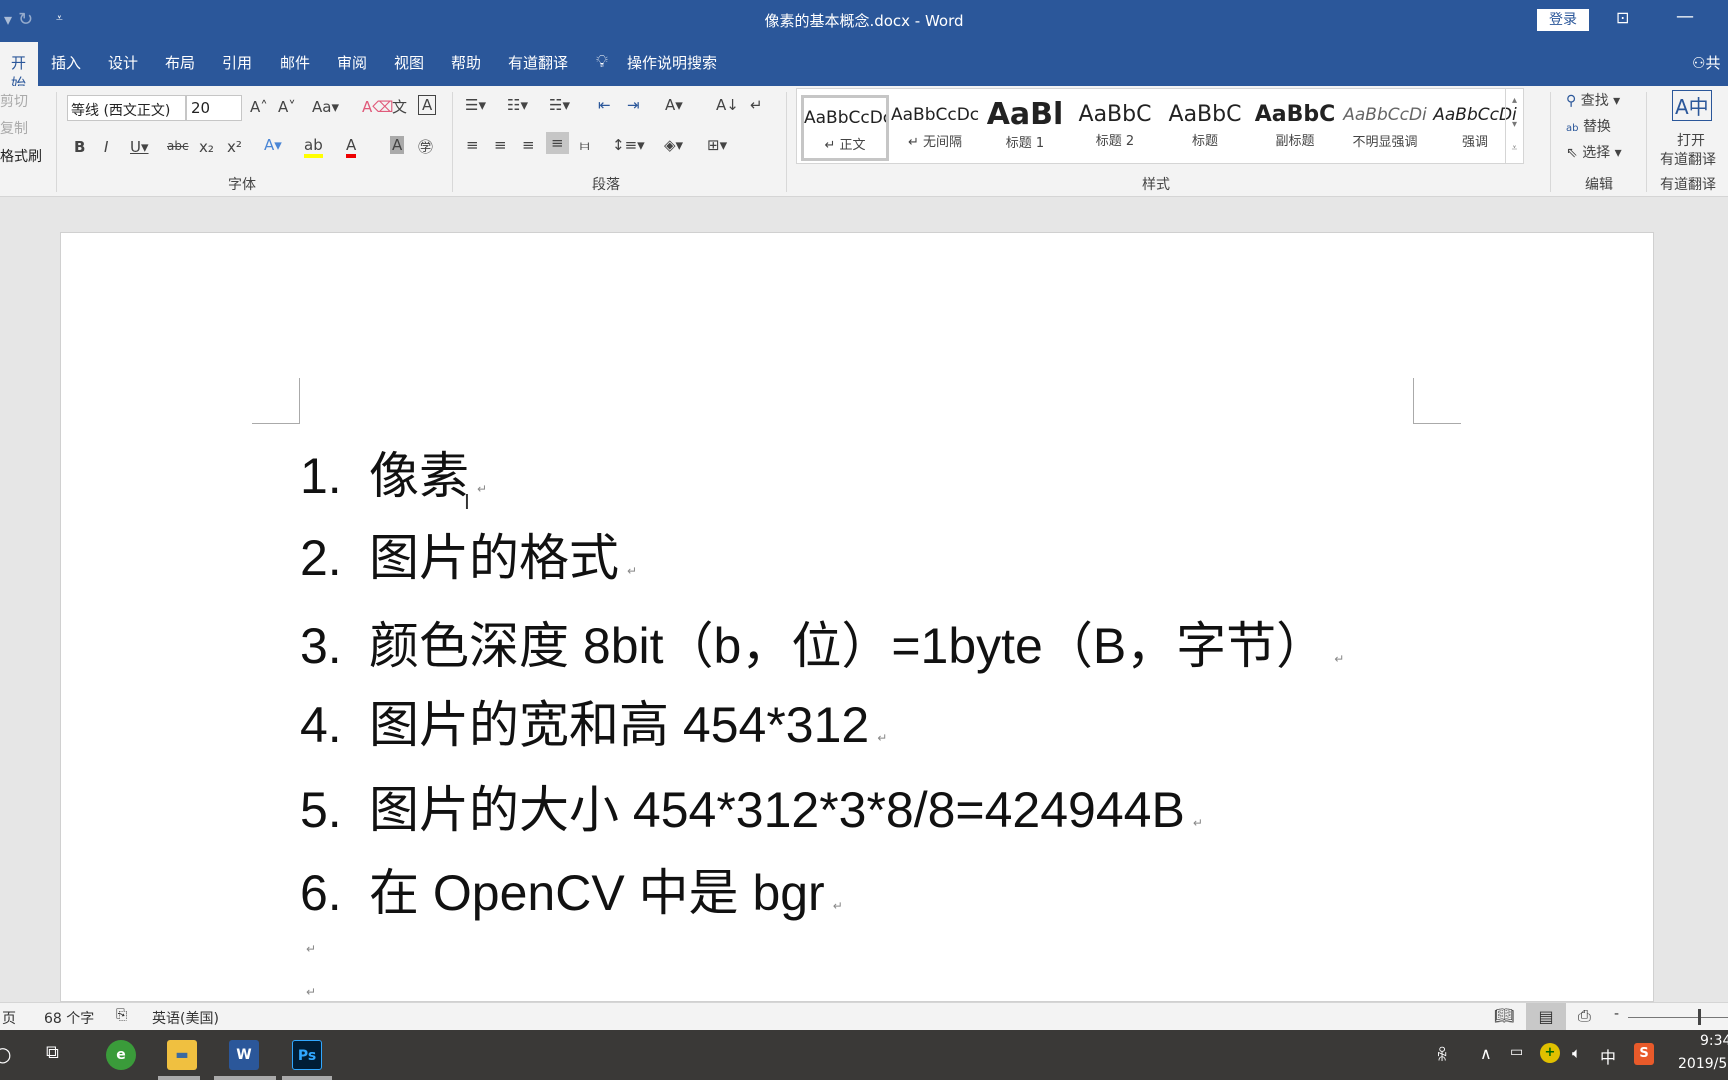 The height and width of the screenshot is (1080, 1728). What do you see at coordinates (538, 62) in the screenshot?
I see `tab-youdao: 有道翻译` at bounding box center [538, 62].